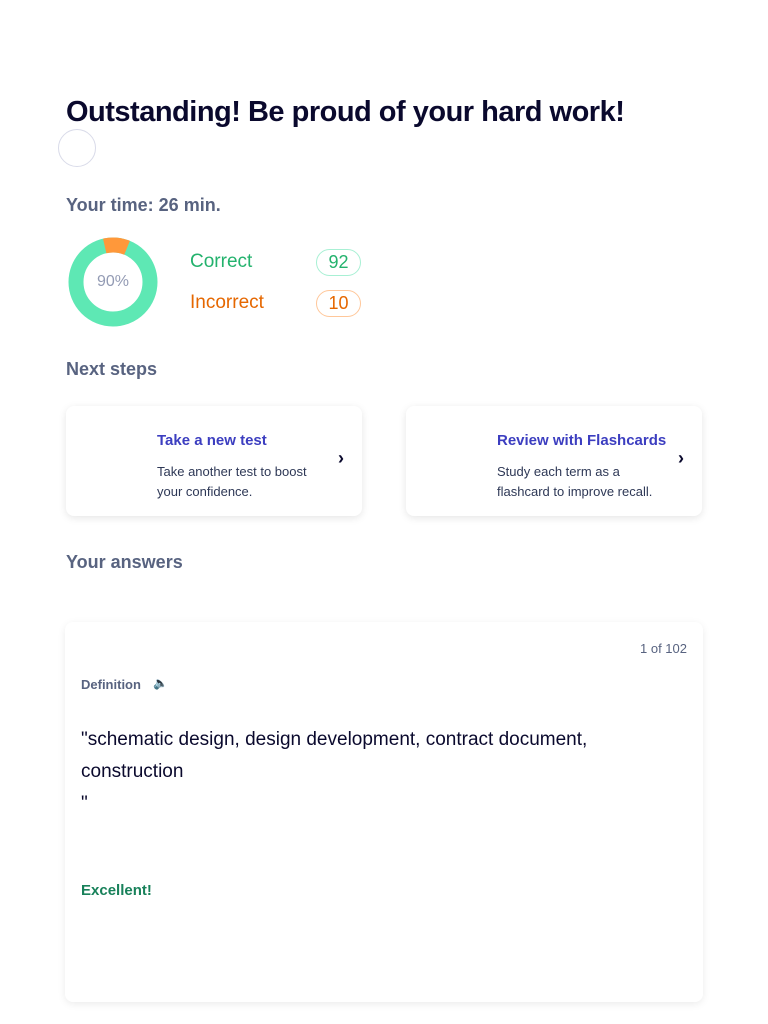  Describe the element at coordinates (160, 683) in the screenshot. I see `speaker-icon: 🔈` at that location.